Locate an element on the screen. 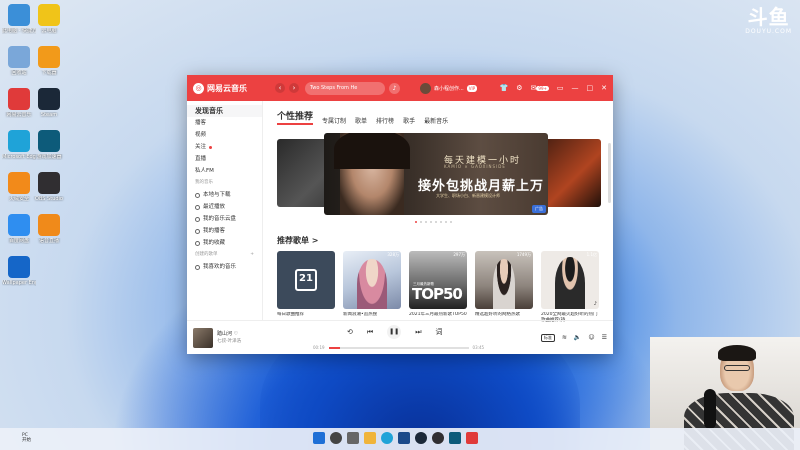  desktop-icon: 此电脑 - 快捷方式 is located at coordinates (19, 19).